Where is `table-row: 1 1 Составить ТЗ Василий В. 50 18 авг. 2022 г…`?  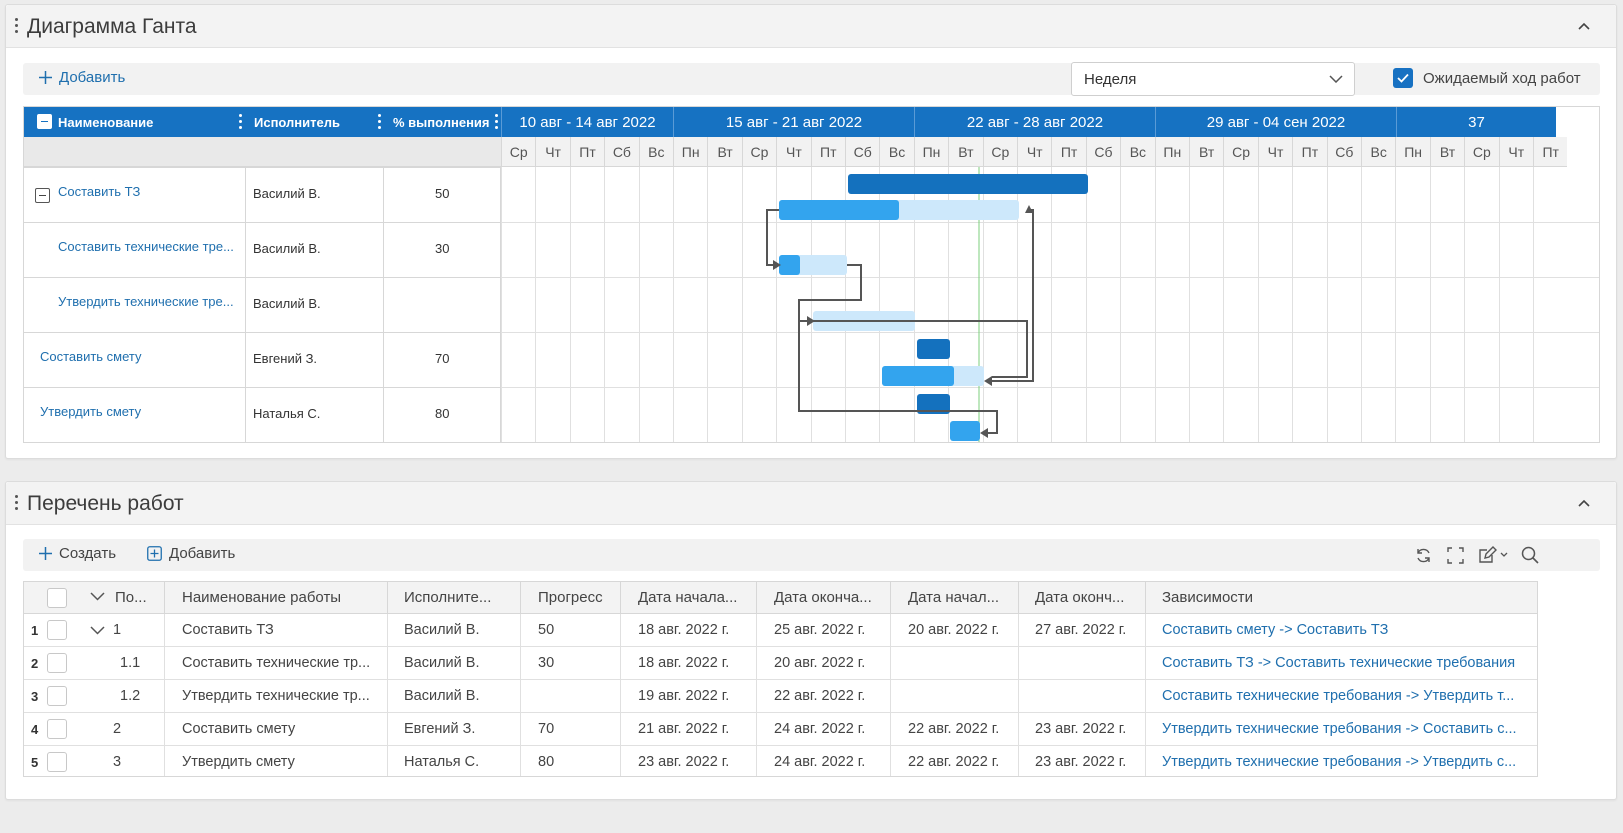 table-row: 1 1 Составить ТЗ Василий В. 50 18 авг. 2022 г… is located at coordinates (780, 630).